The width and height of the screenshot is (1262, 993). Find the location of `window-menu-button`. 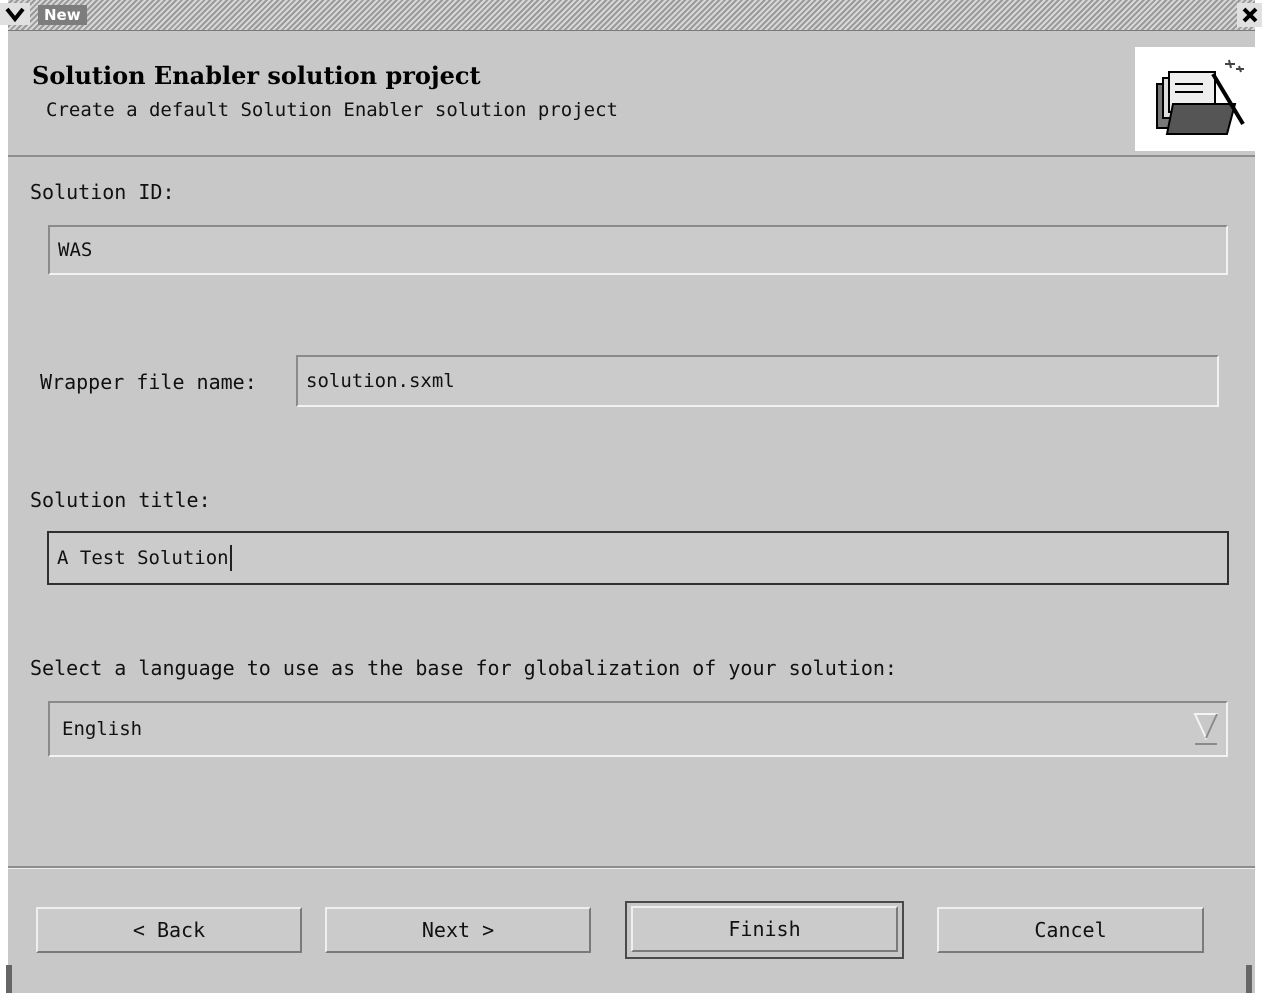

window-menu-button is located at coordinates (15, 14).